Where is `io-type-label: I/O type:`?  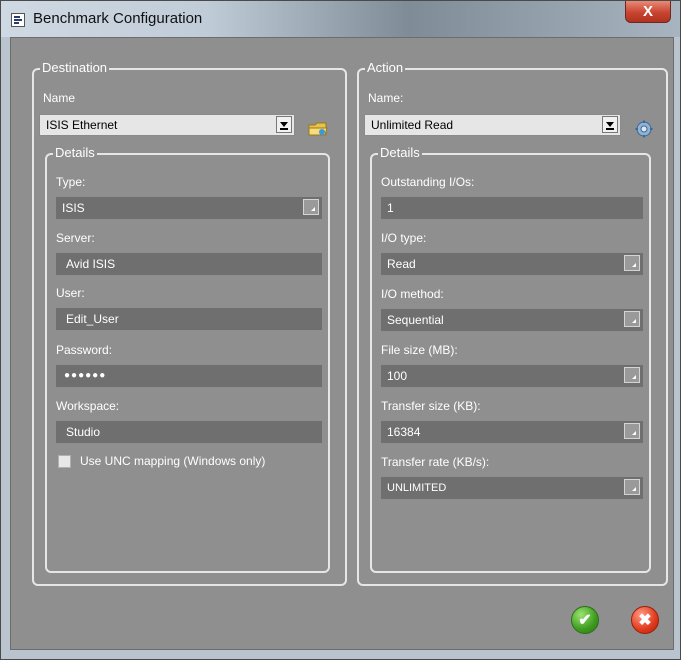 io-type-label: I/O type: is located at coordinates (404, 238).